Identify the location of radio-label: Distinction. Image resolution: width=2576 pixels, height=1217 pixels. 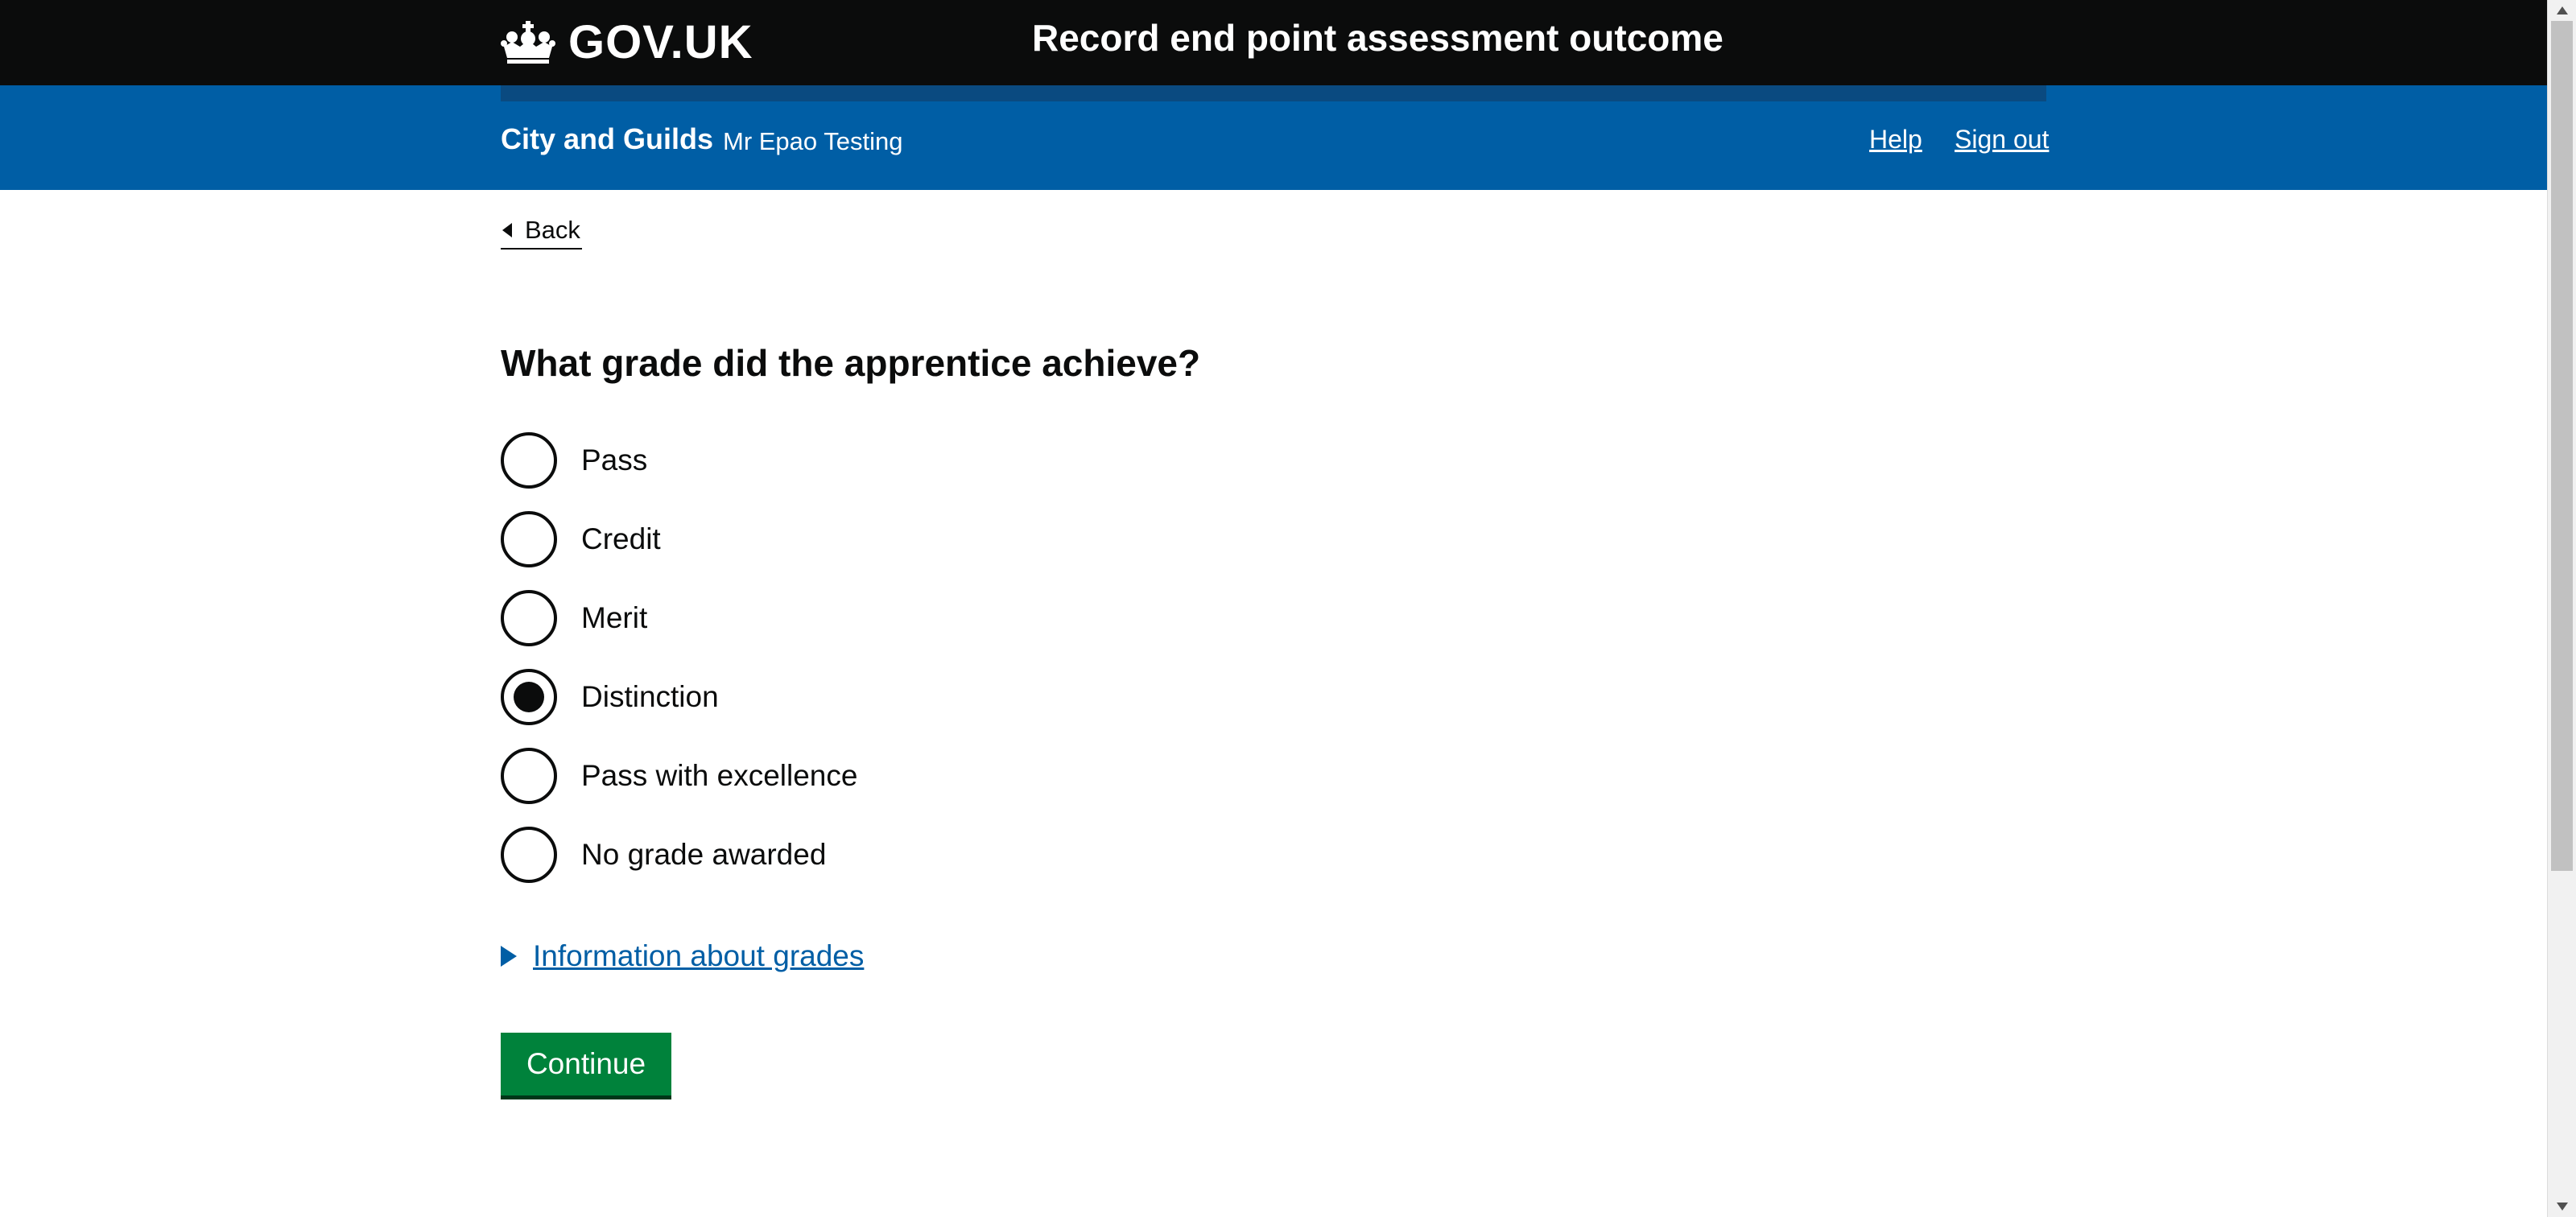
(650, 697).